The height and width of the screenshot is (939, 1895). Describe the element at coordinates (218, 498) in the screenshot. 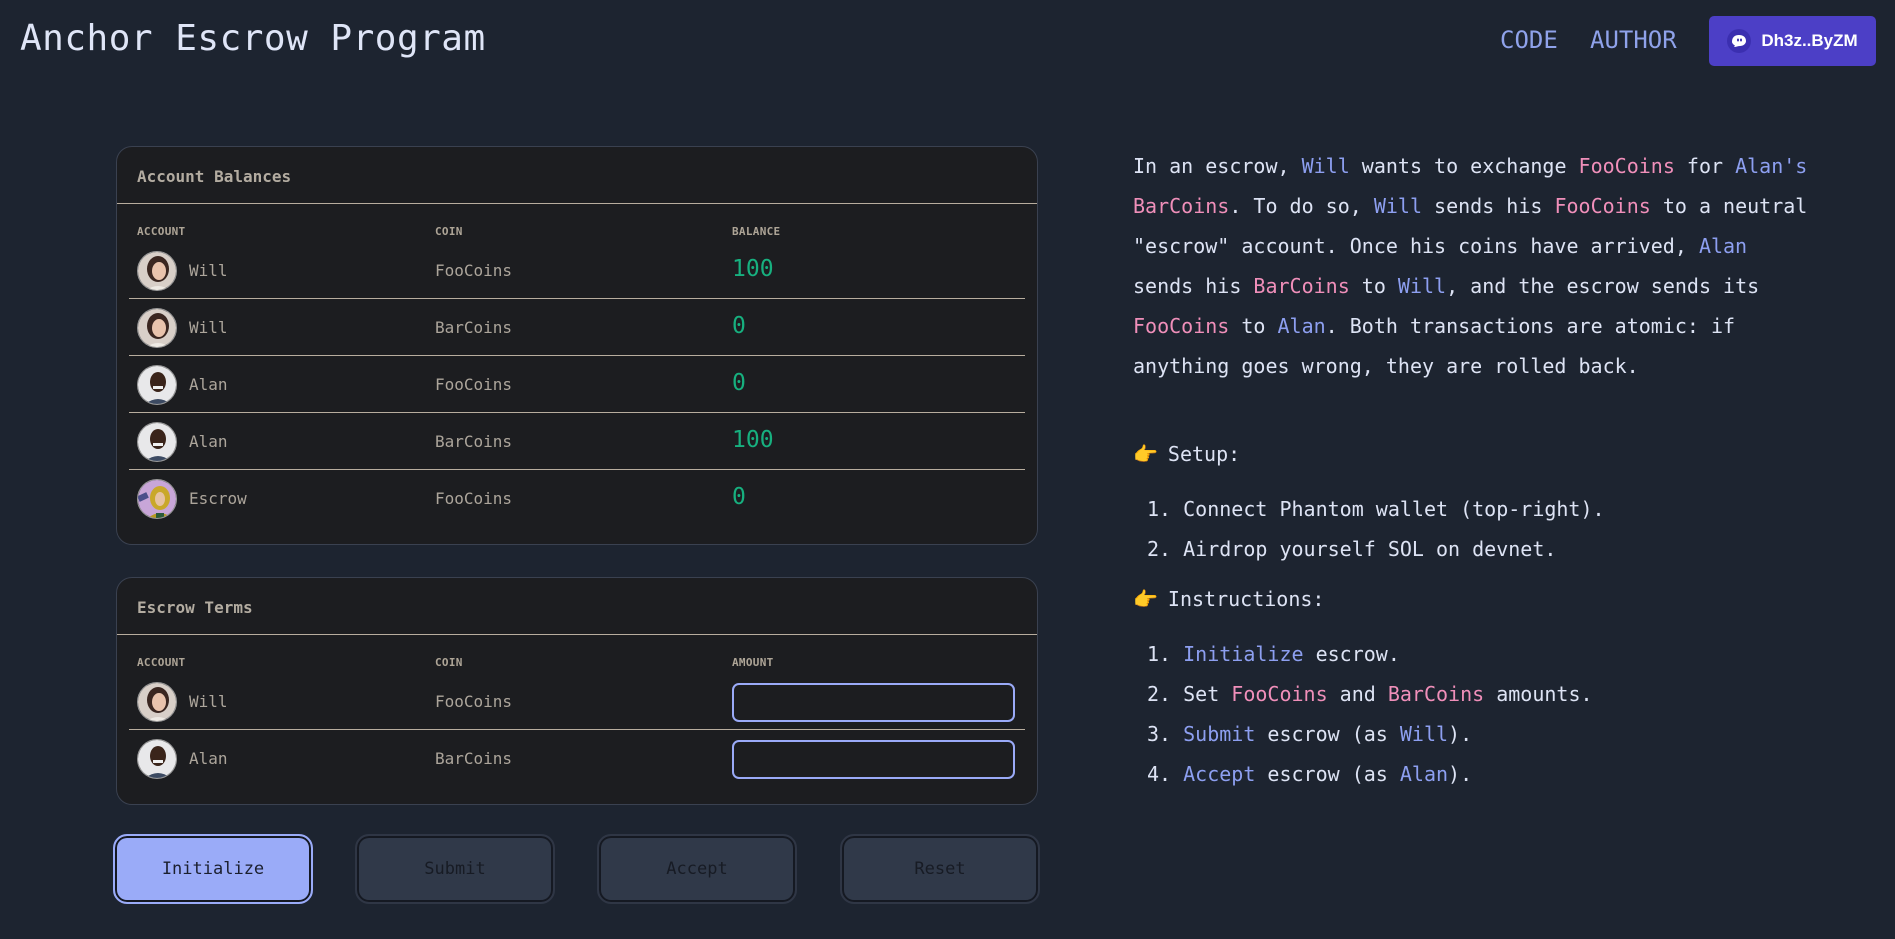

I see `account-name: Escrow` at that location.